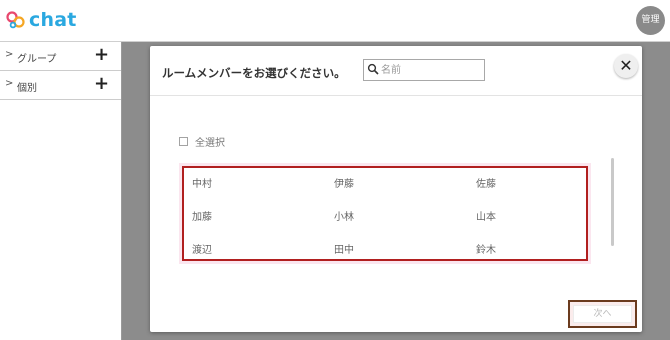 Image resolution: width=670 pixels, height=340 pixels. What do you see at coordinates (612, 202) in the screenshot?
I see `scrollbar` at bounding box center [612, 202].